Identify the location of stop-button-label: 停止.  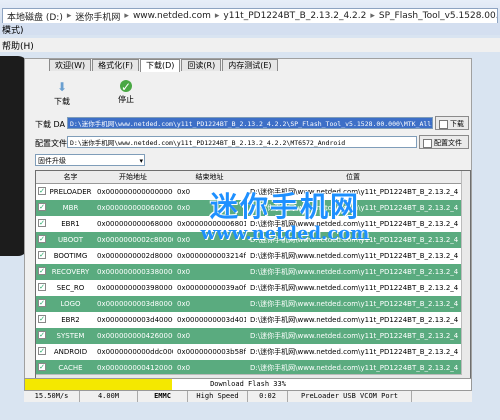
(126, 99).